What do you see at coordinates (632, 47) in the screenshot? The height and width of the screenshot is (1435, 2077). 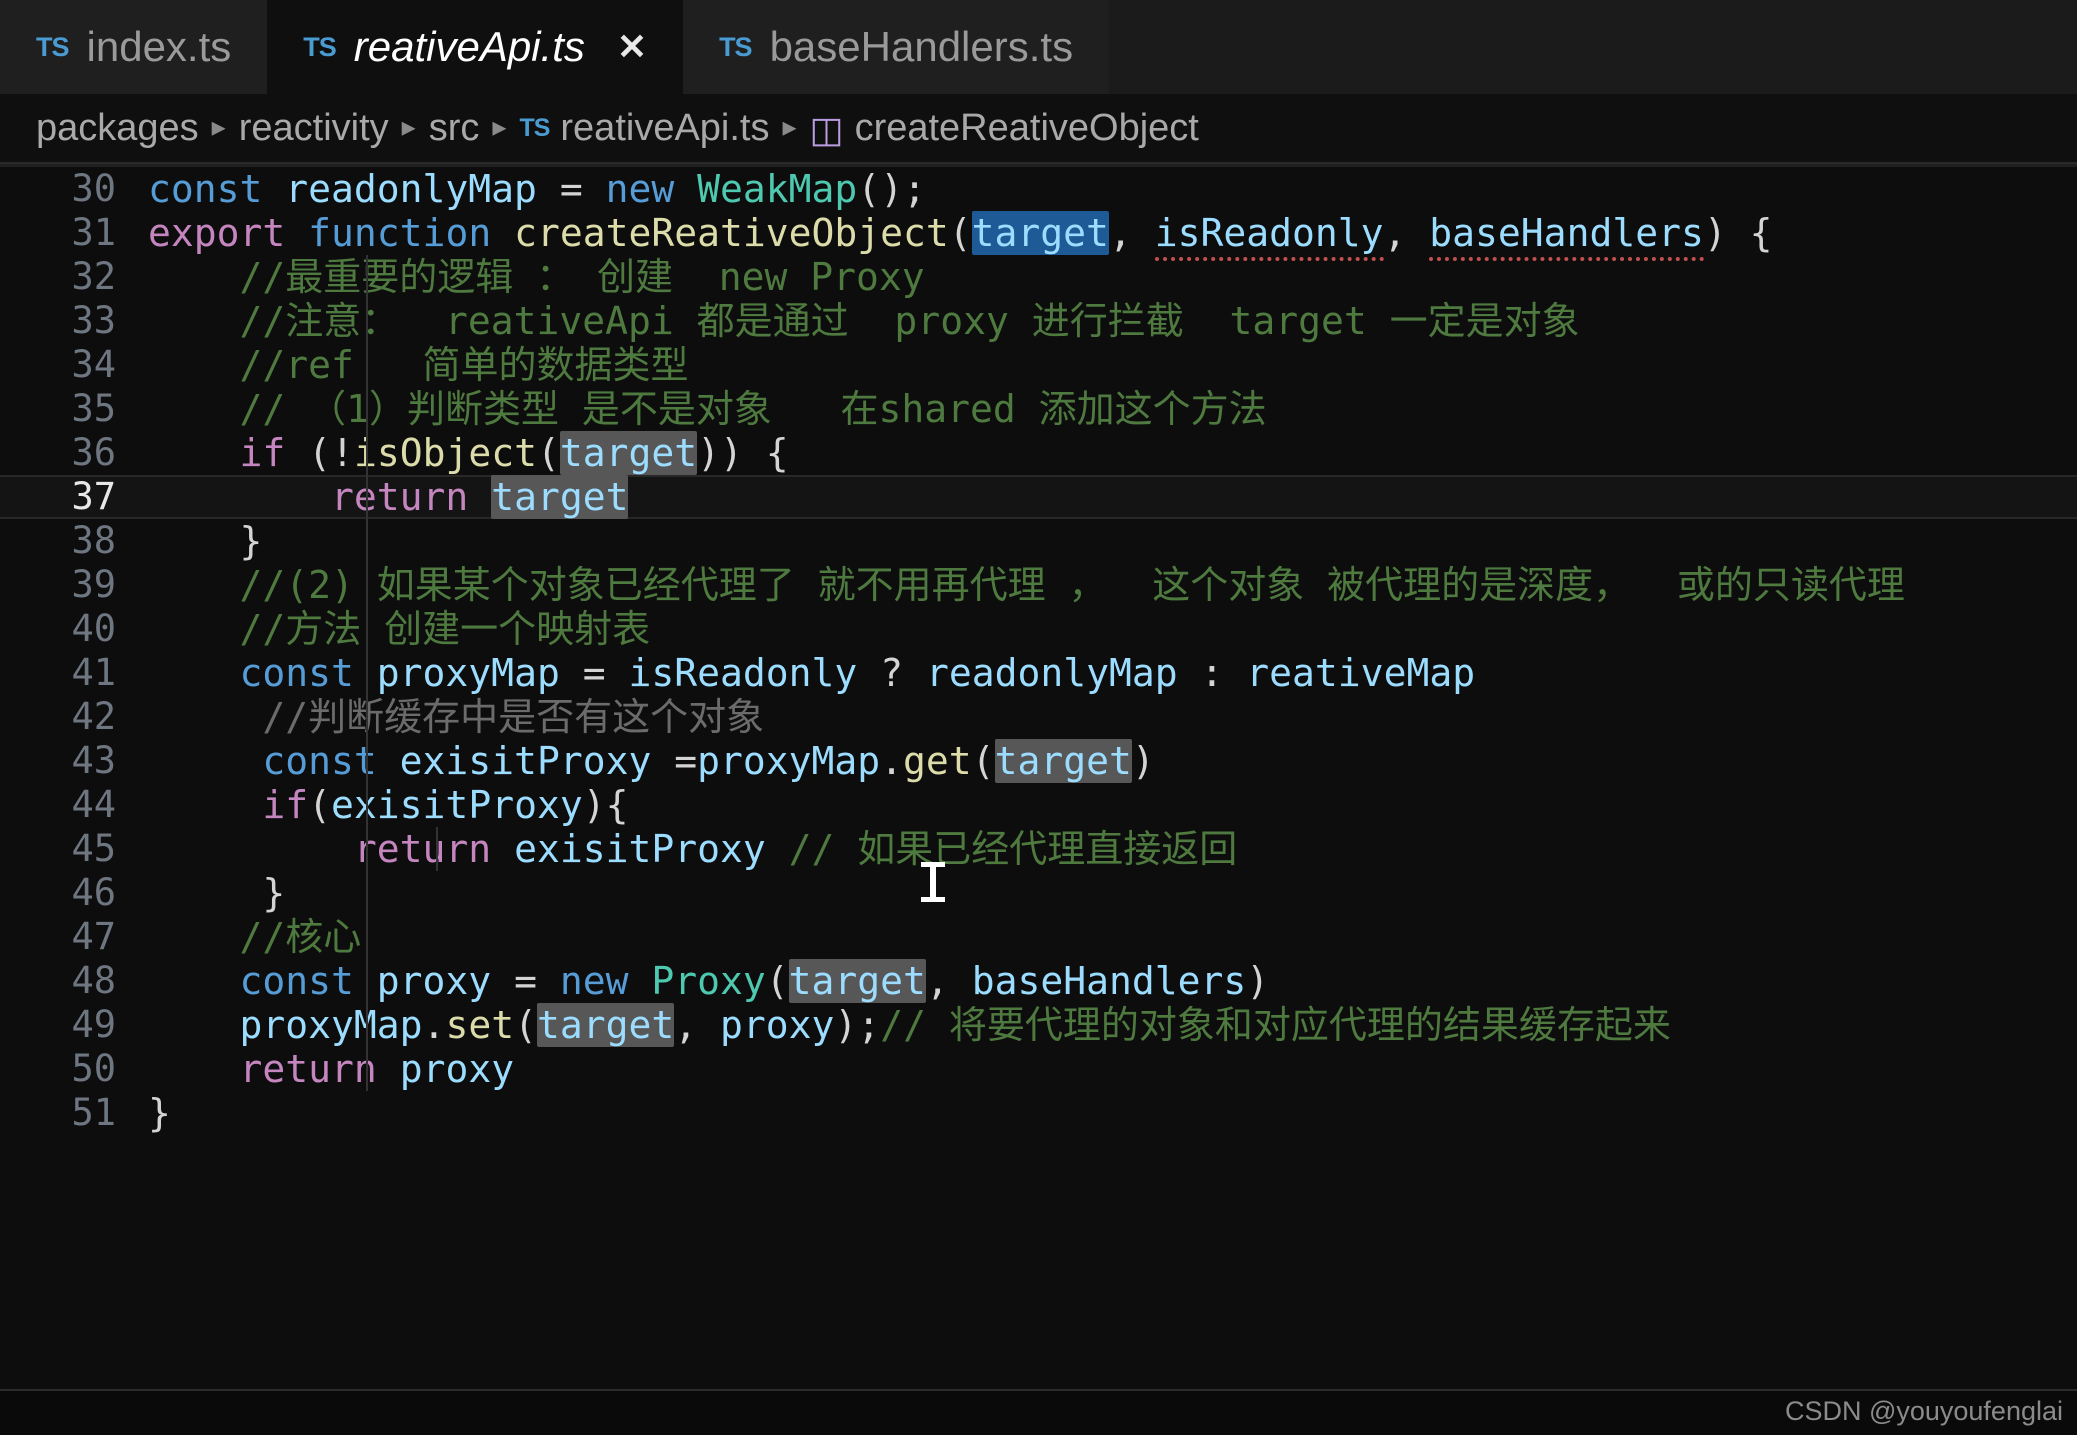 I see `close-icon: ✕` at bounding box center [632, 47].